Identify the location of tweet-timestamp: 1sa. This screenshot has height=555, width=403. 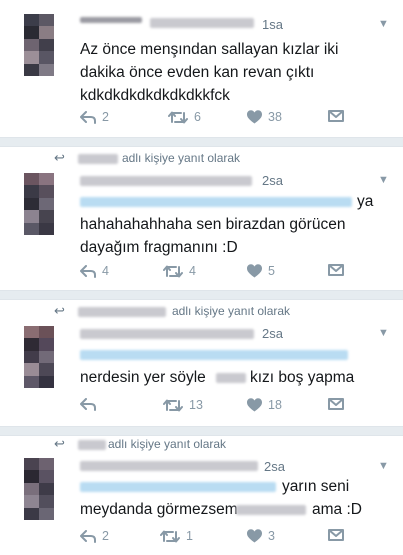
(272, 24).